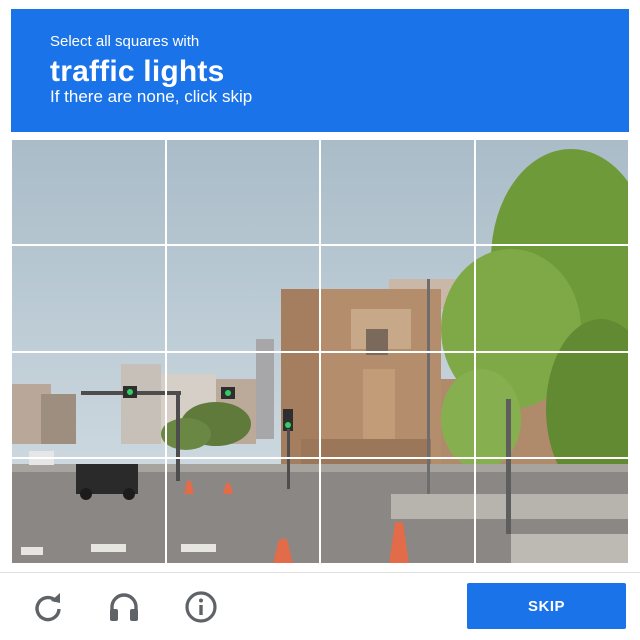  I want to click on headphones-icon, so click(124, 607).